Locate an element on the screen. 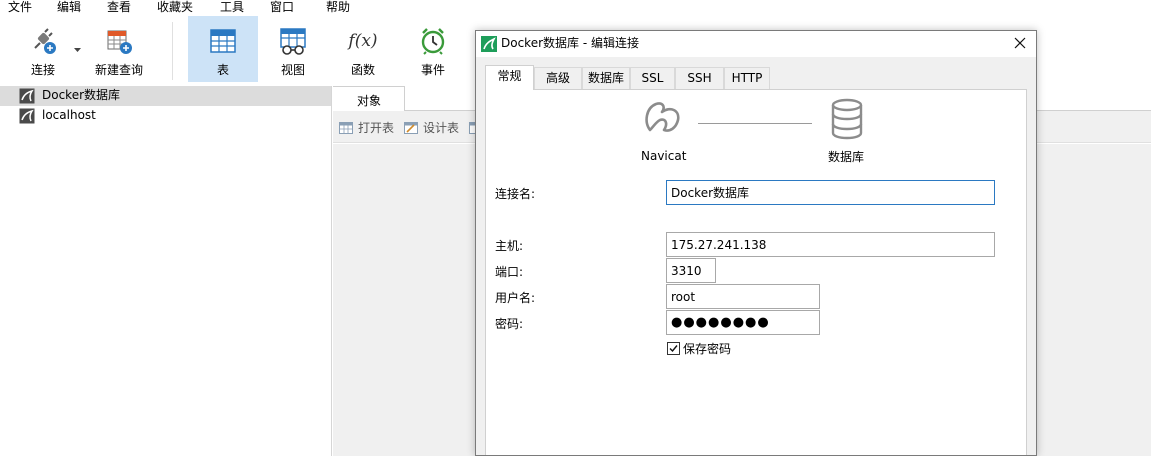  table-icon is located at coordinates (223, 41).